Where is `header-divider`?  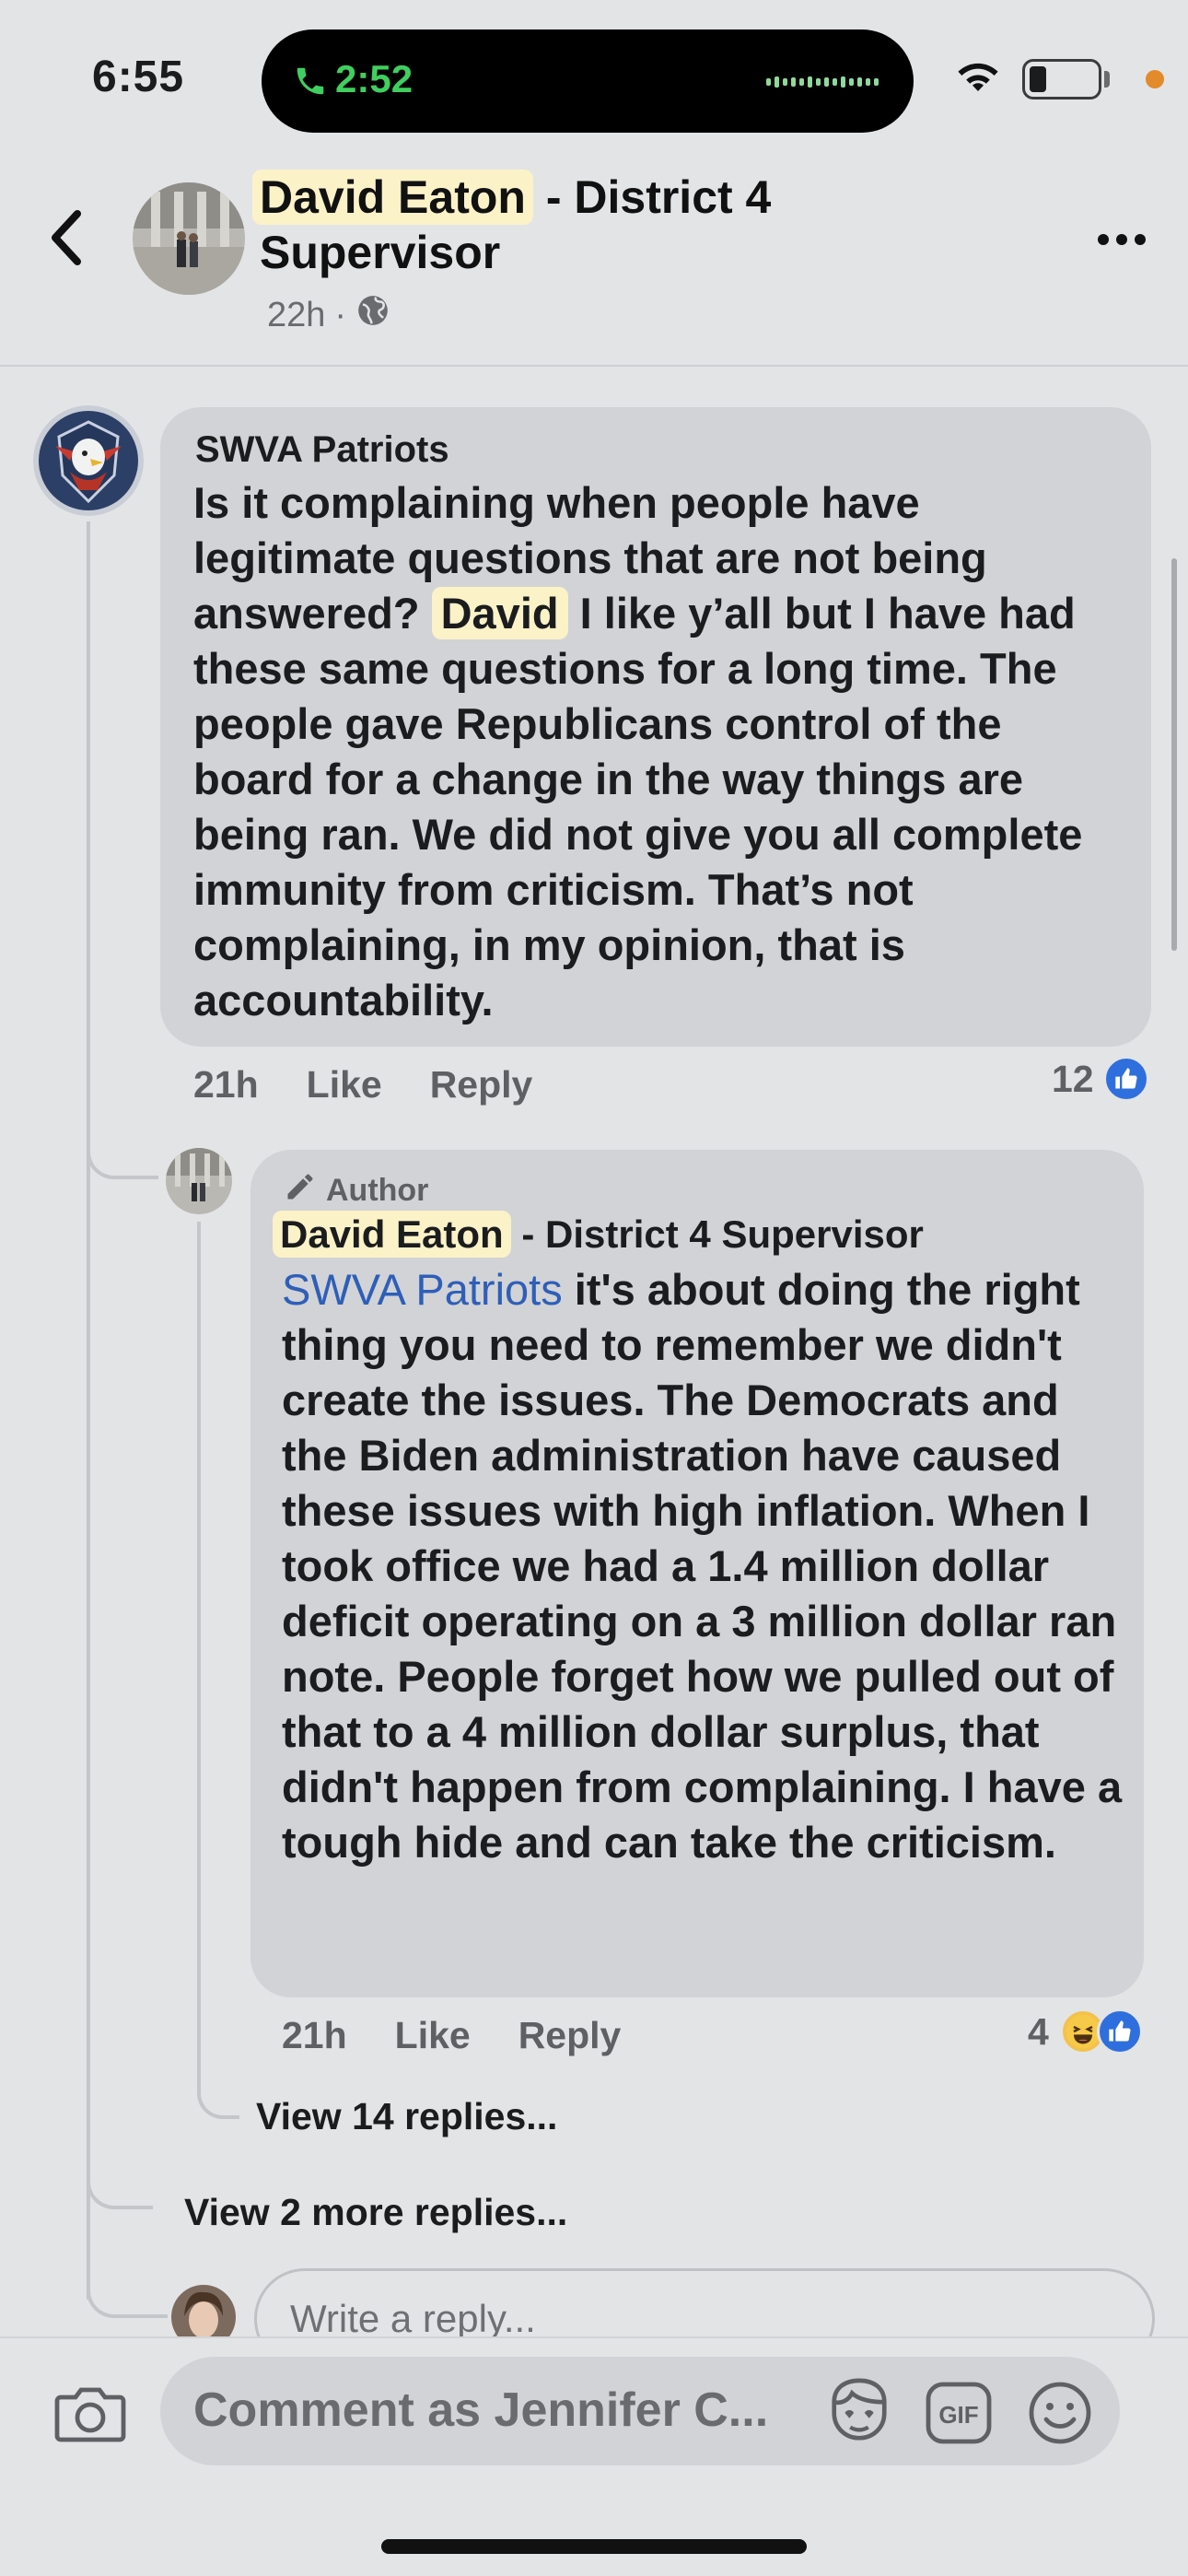 header-divider is located at coordinates (594, 366).